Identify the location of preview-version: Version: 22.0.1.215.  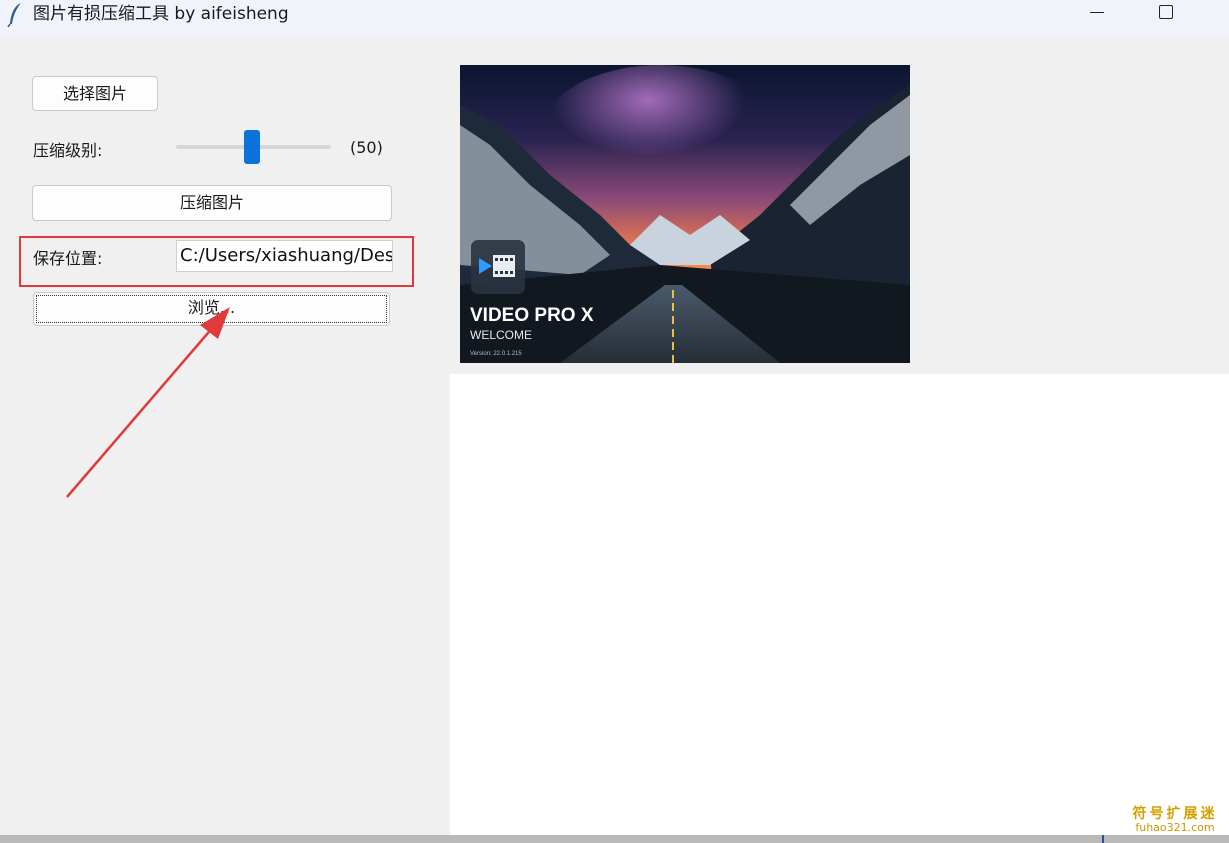
(496, 354).